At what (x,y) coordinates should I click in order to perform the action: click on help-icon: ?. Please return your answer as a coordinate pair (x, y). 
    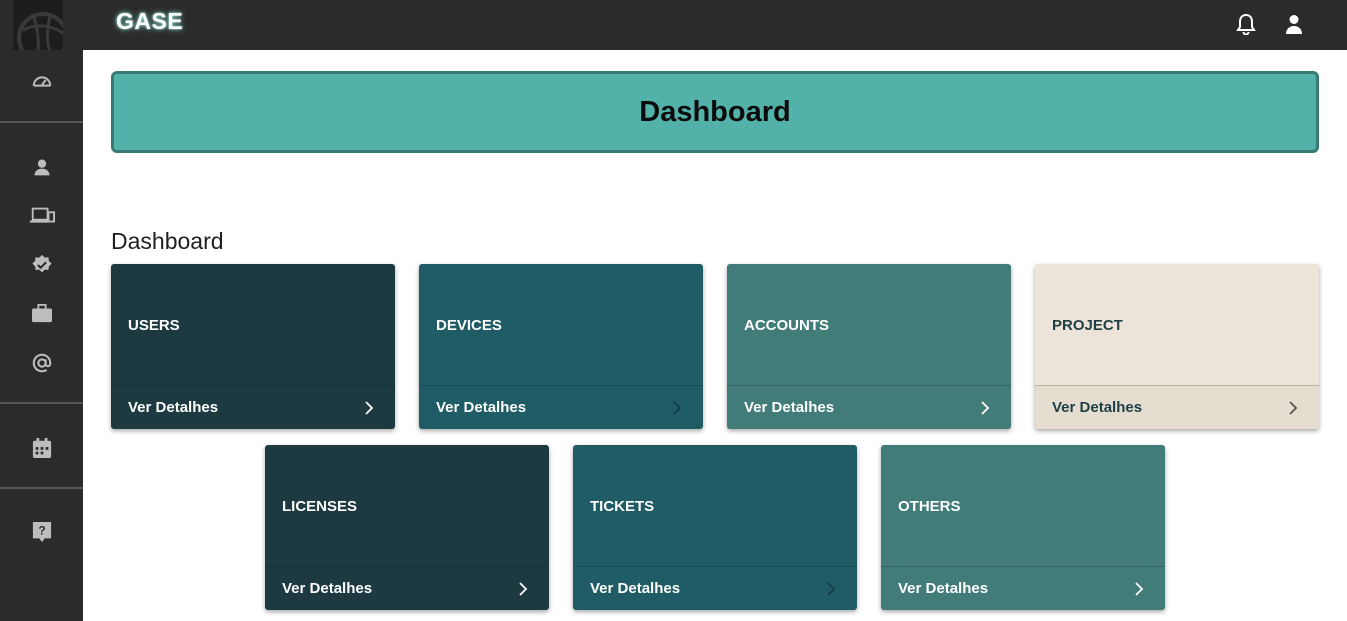
    Looking at the image, I should click on (42, 532).